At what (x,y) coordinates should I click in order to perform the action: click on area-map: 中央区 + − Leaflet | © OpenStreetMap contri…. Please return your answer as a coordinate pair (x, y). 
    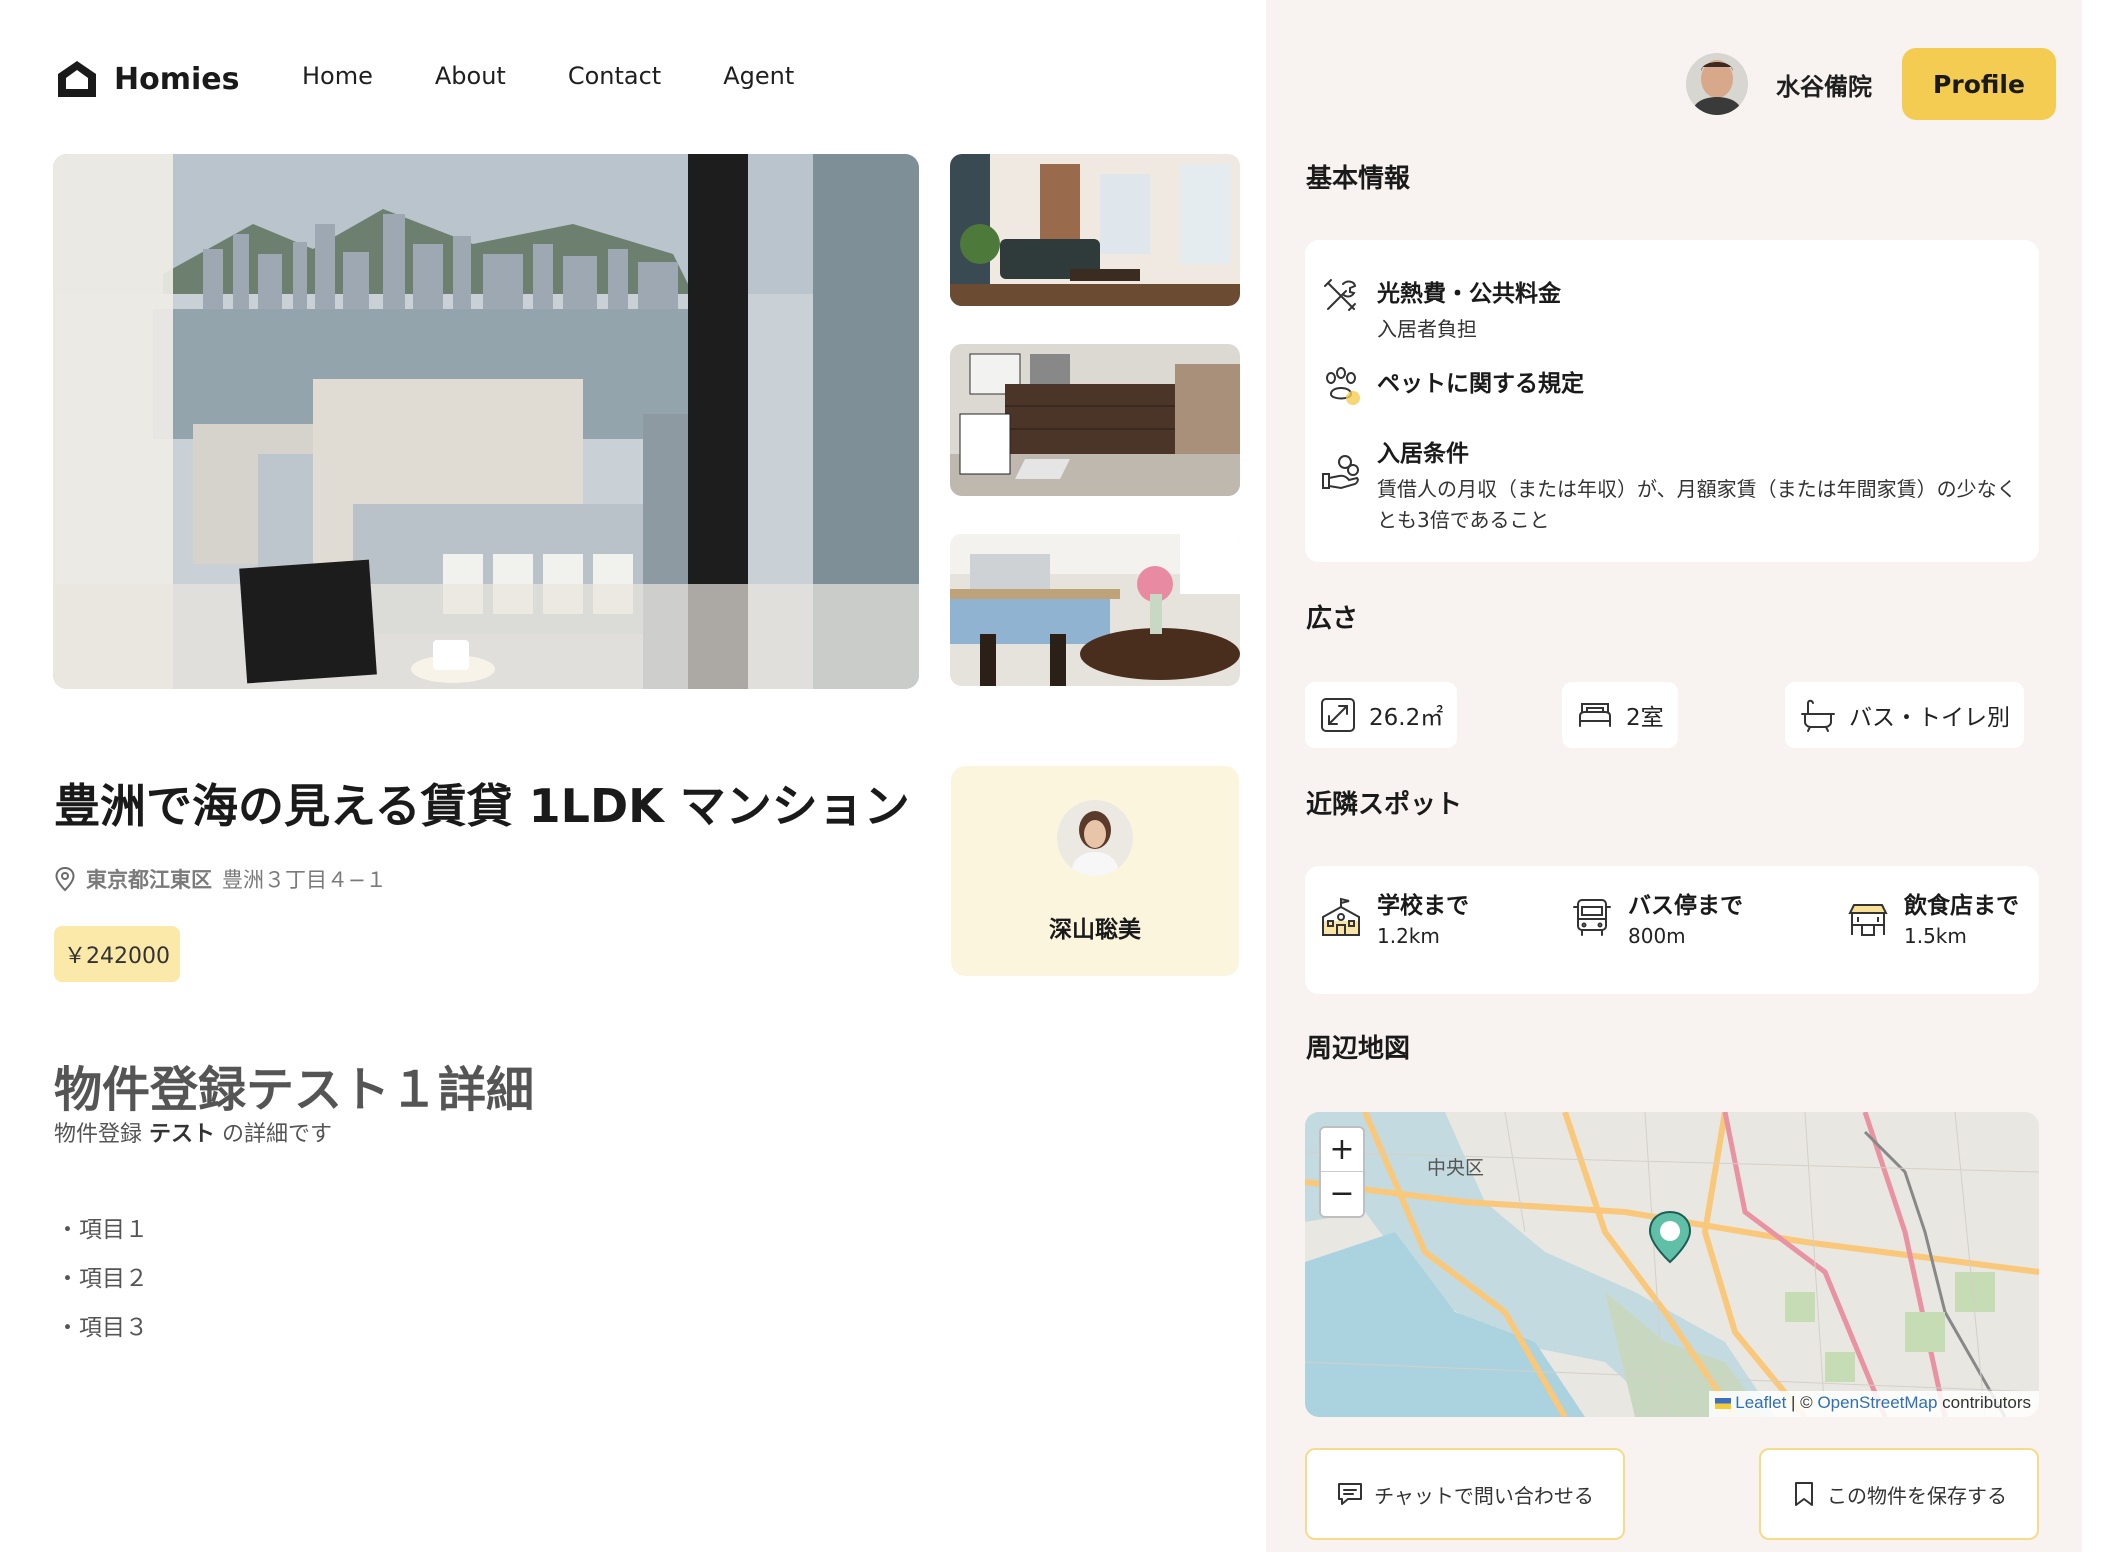
    Looking at the image, I should click on (1672, 1264).